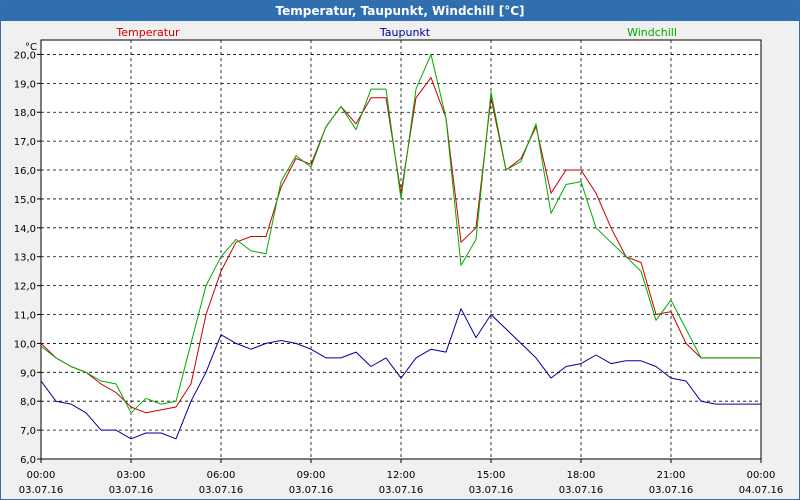 This screenshot has width=800, height=500. What do you see at coordinates (761, 490) in the screenshot?
I see `x-tick-date: 04.07.16` at bounding box center [761, 490].